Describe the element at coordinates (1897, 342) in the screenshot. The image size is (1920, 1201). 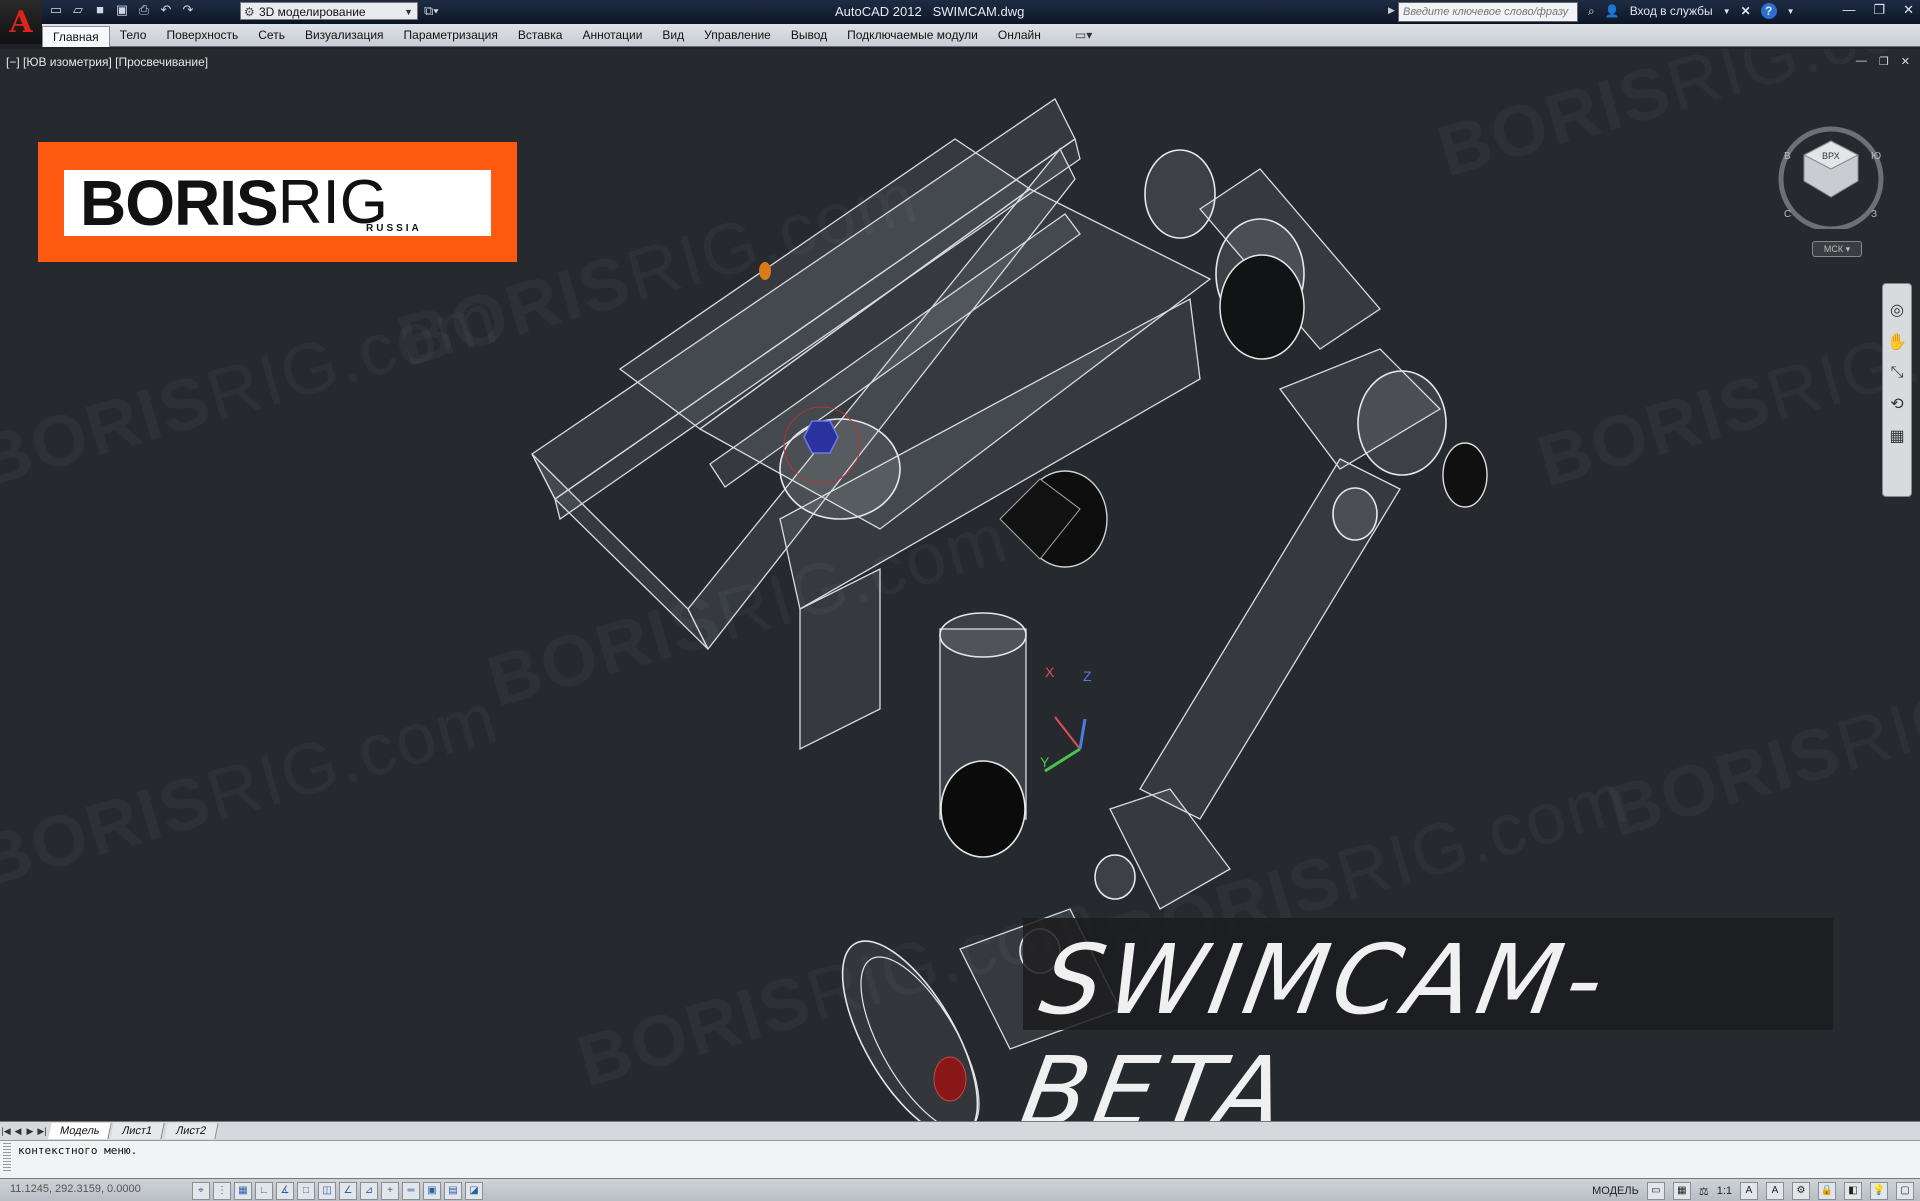
I see `pan-icon: ✋` at that location.